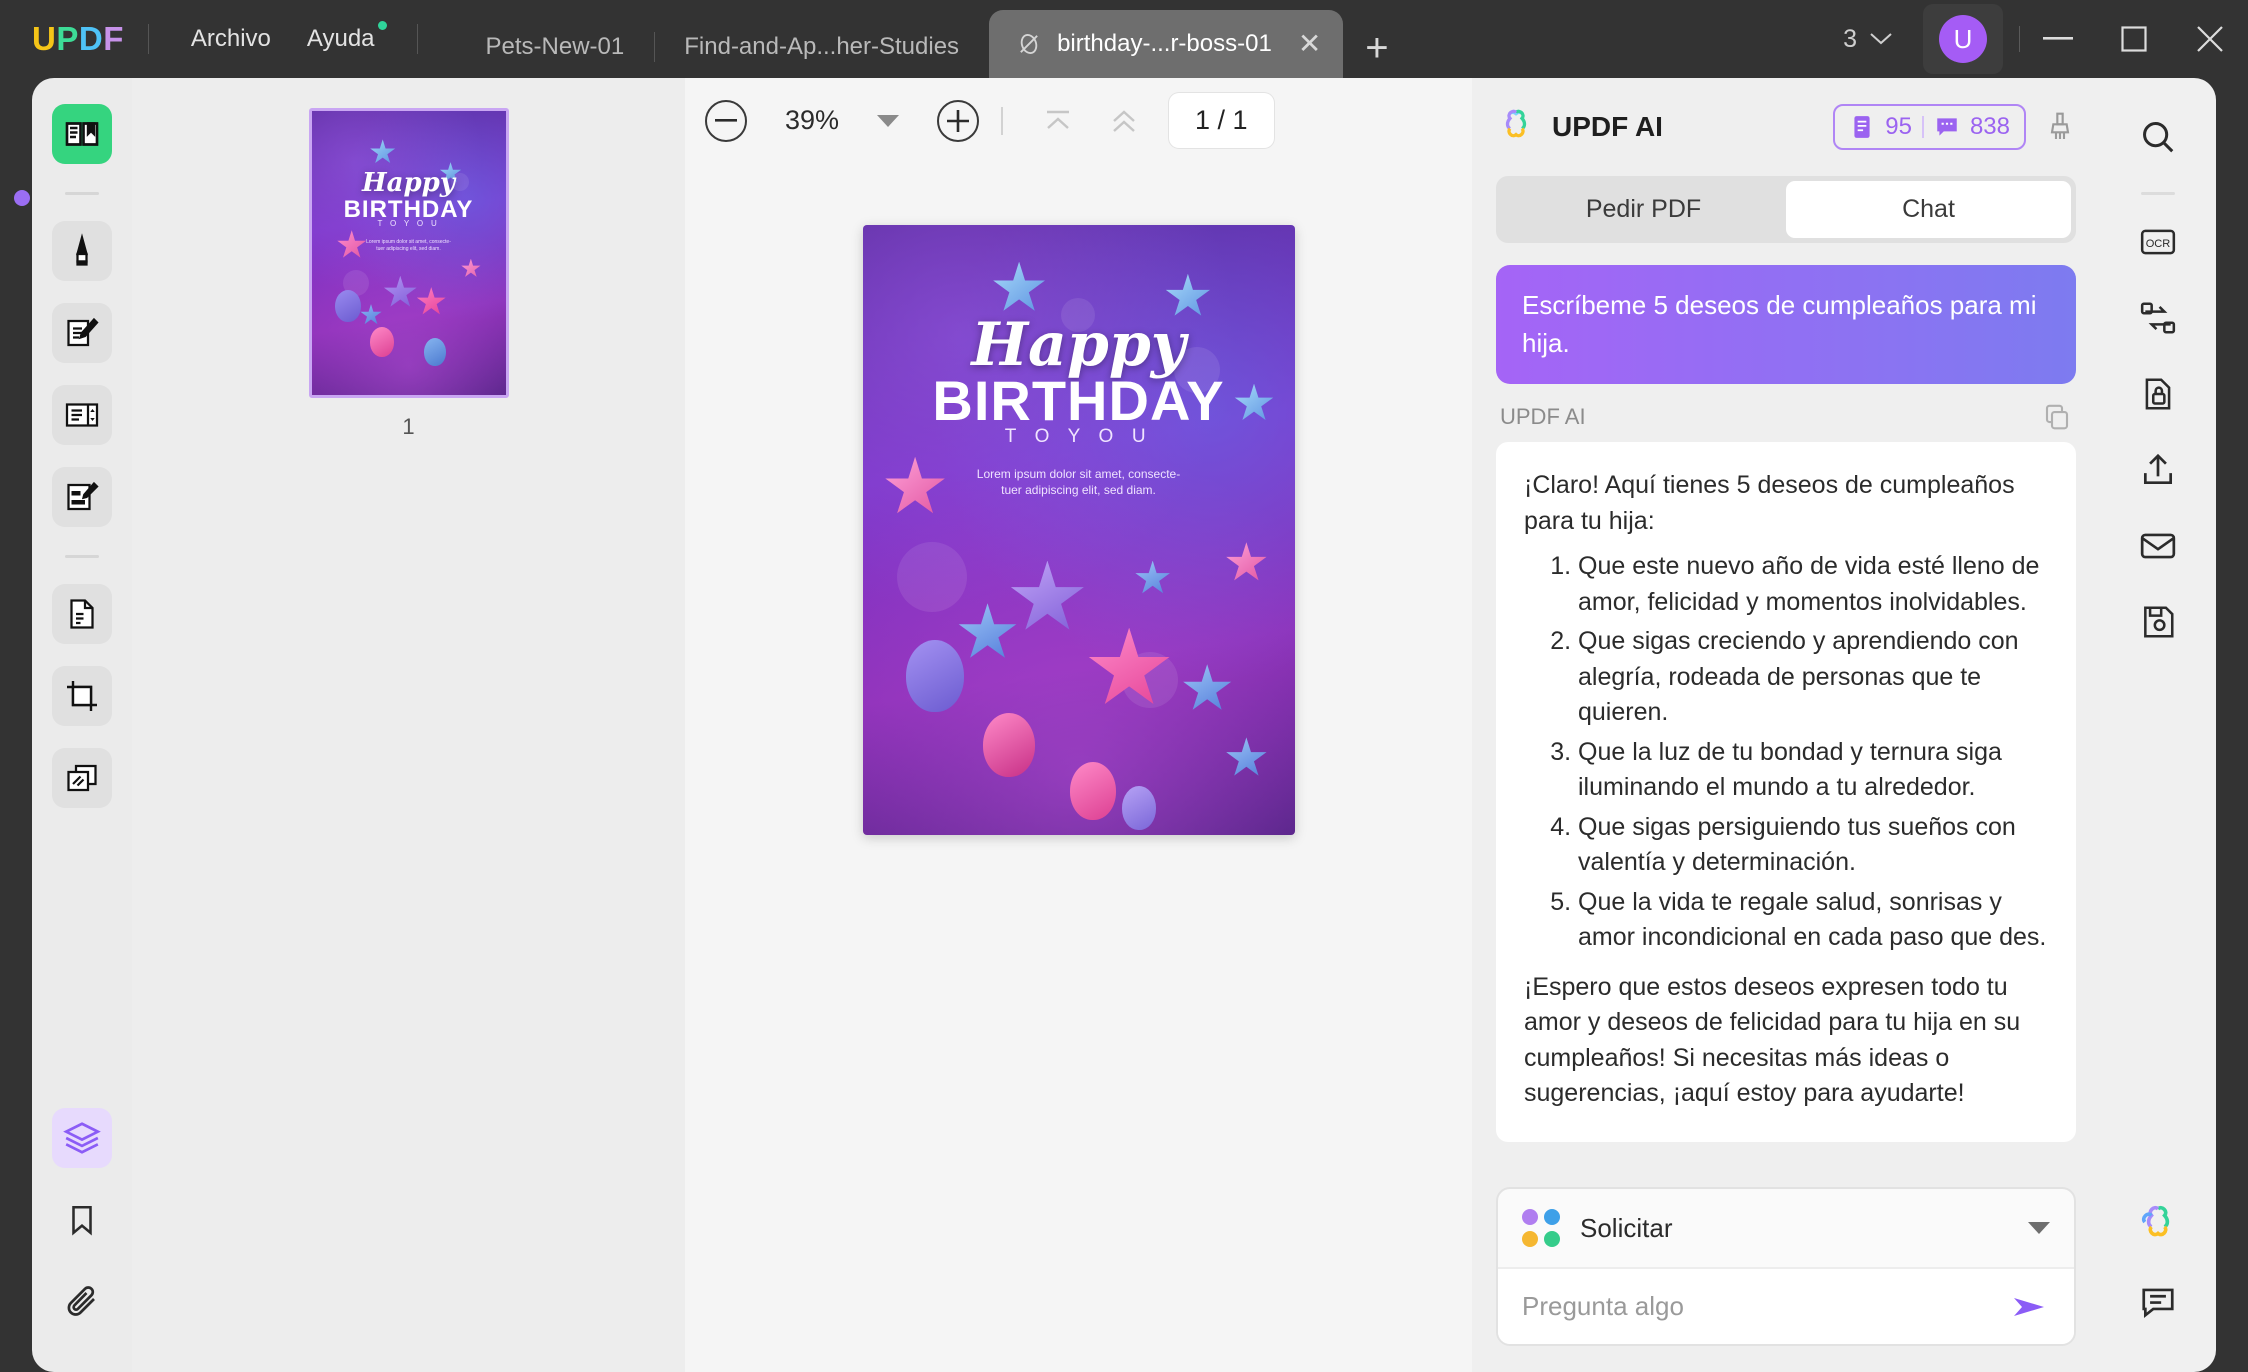 This screenshot has height=1372, width=2248. What do you see at coordinates (1376, 53) in the screenshot?
I see `new-tab-button: +` at bounding box center [1376, 53].